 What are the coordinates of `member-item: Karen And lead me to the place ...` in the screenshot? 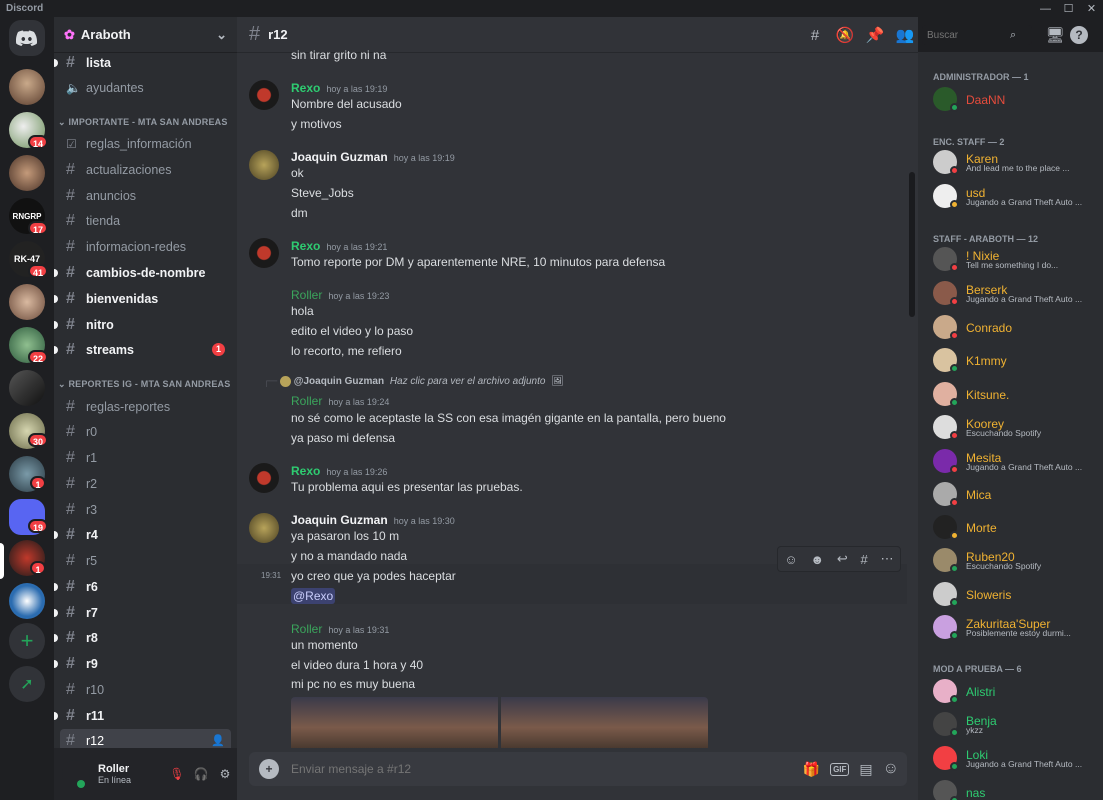 It's located at (1015, 162).